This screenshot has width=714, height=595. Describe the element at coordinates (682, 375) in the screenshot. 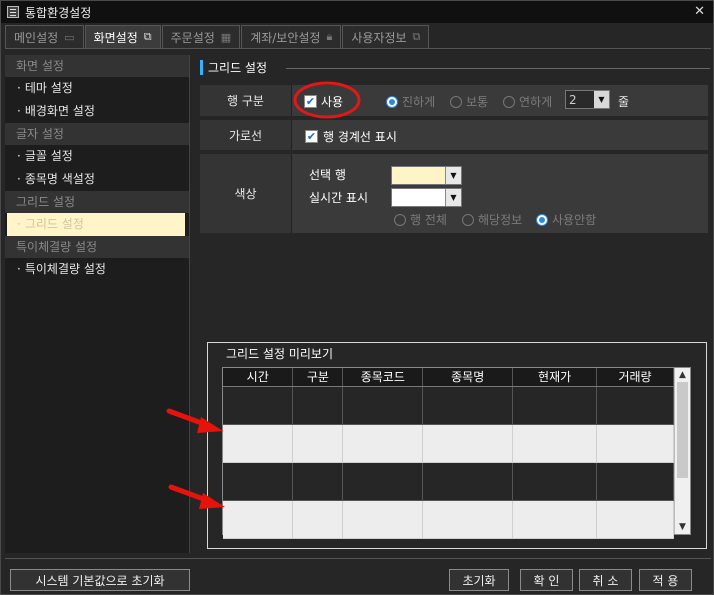

I see `chevron-up-icon: ▲` at that location.